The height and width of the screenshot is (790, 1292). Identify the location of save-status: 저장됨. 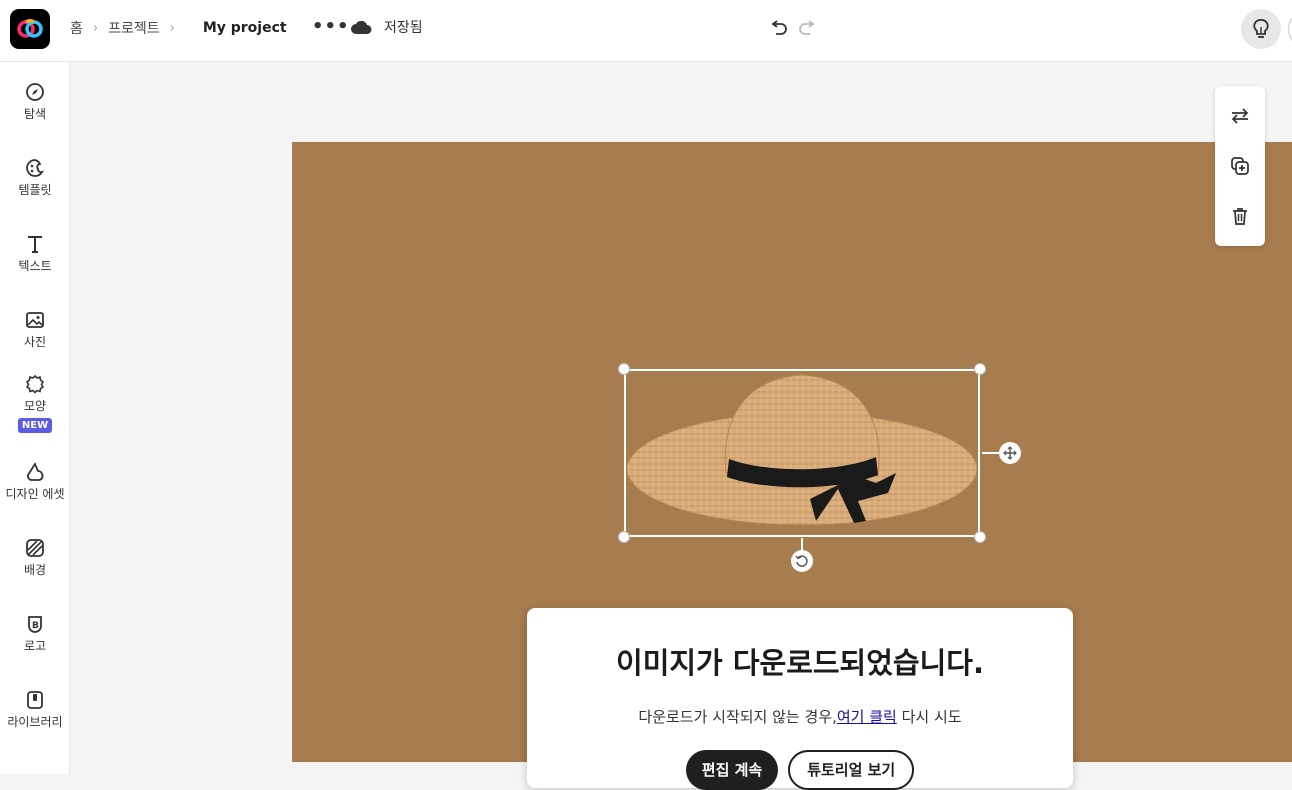
(386, 27).